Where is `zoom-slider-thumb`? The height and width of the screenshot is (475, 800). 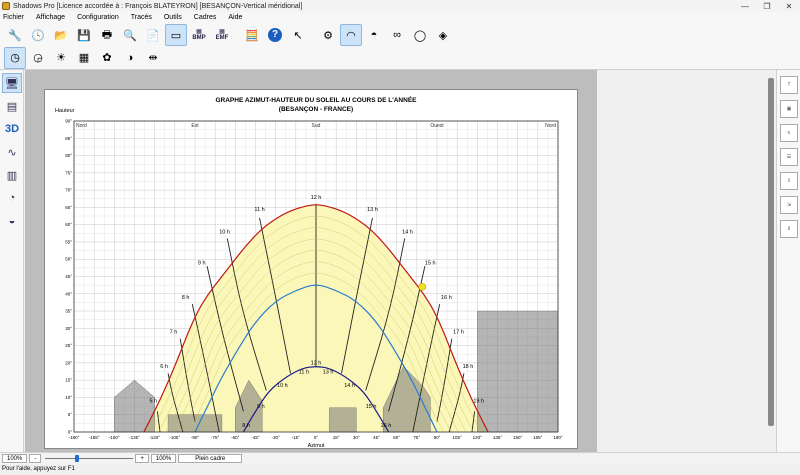
zoom-slider-thumb is located at coordinates (77, 458).